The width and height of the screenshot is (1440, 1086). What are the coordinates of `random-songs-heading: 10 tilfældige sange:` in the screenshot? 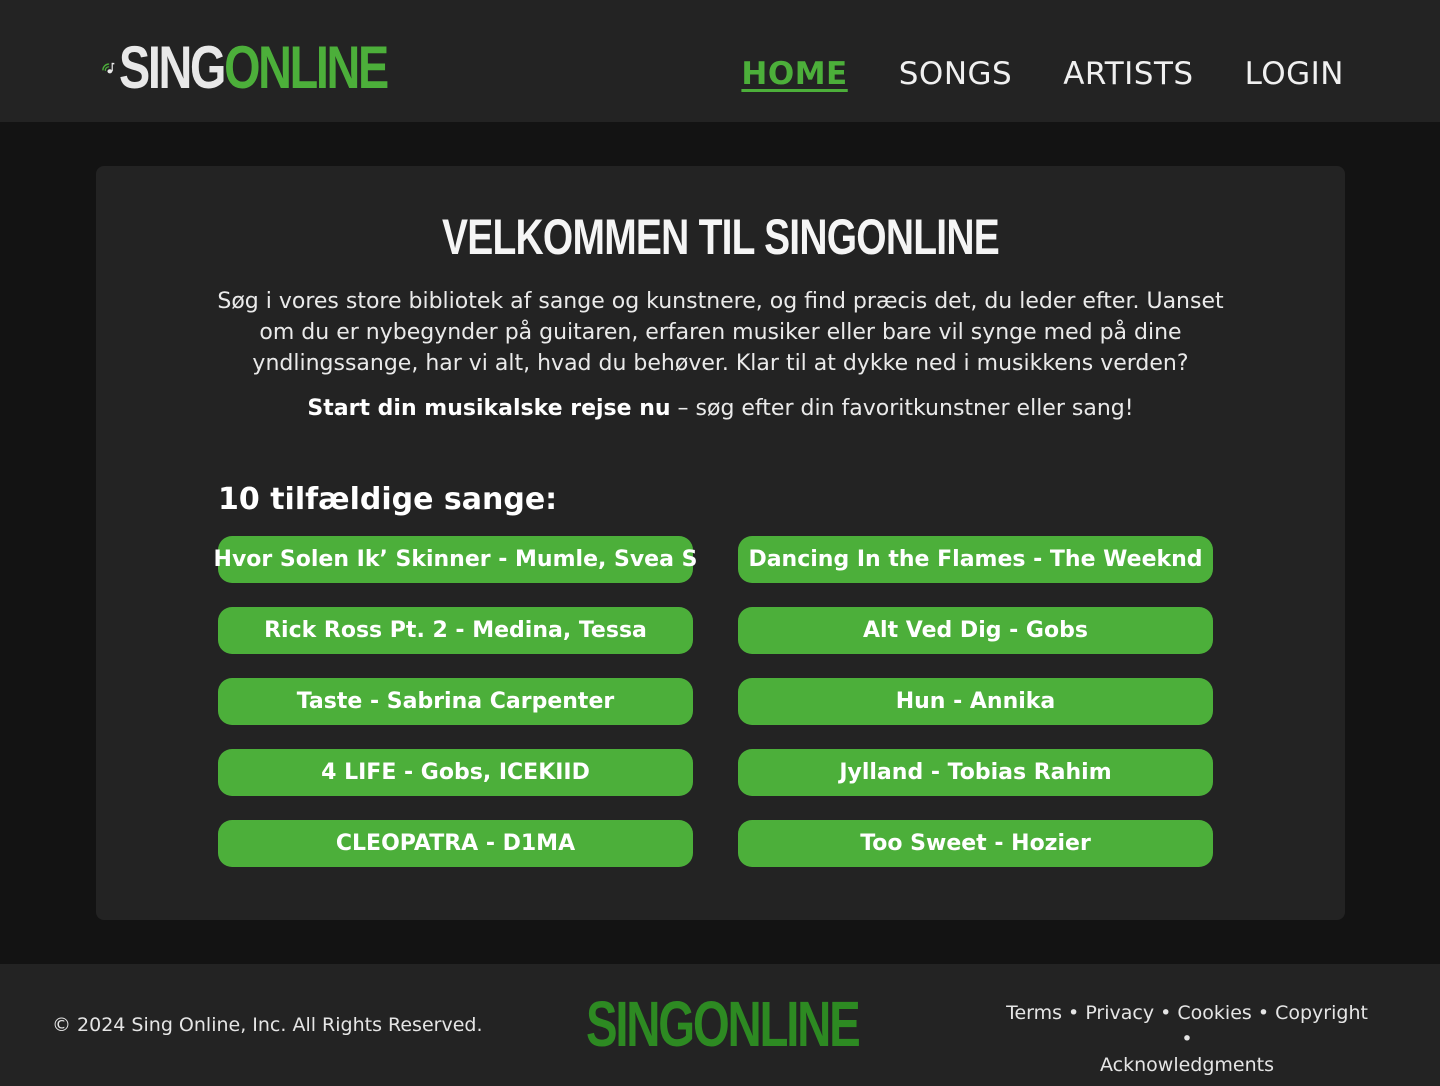 It's located at (388, 499).